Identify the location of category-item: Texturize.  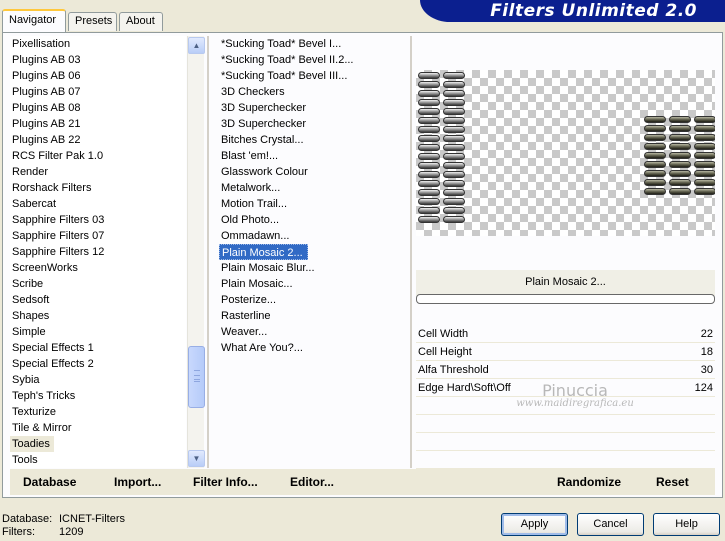
(98, 412).